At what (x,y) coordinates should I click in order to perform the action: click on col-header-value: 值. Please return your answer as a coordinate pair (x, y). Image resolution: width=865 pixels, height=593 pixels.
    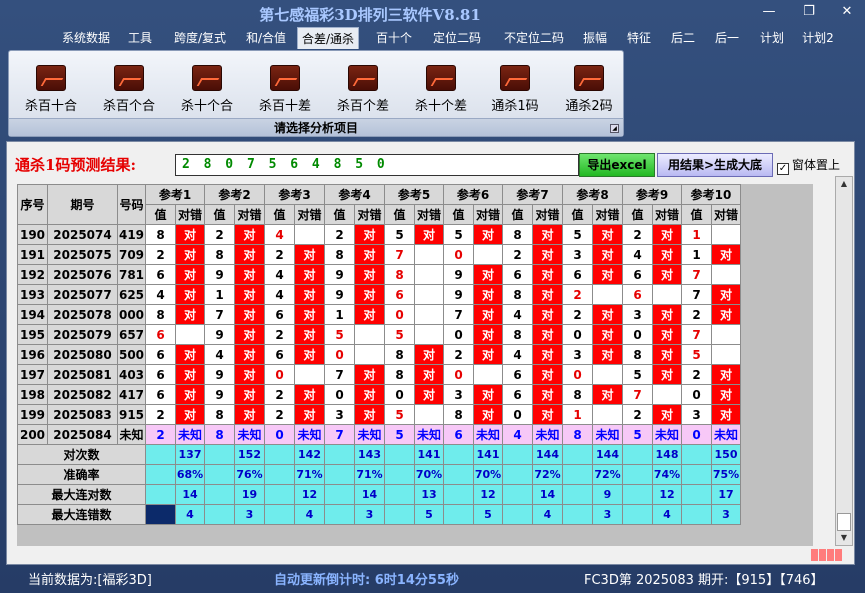
    Looking at the image, I should click on (577, 214).